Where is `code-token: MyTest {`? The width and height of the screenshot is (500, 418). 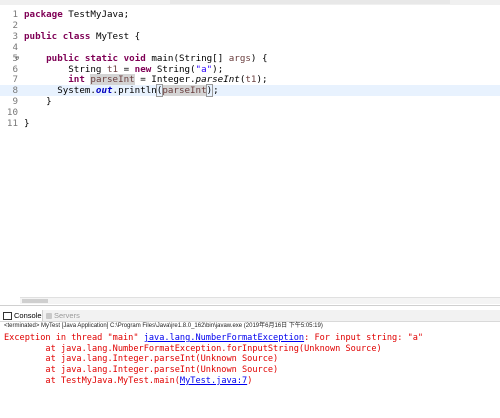
code-token: MyTest { is located at coordinates (115, 36).